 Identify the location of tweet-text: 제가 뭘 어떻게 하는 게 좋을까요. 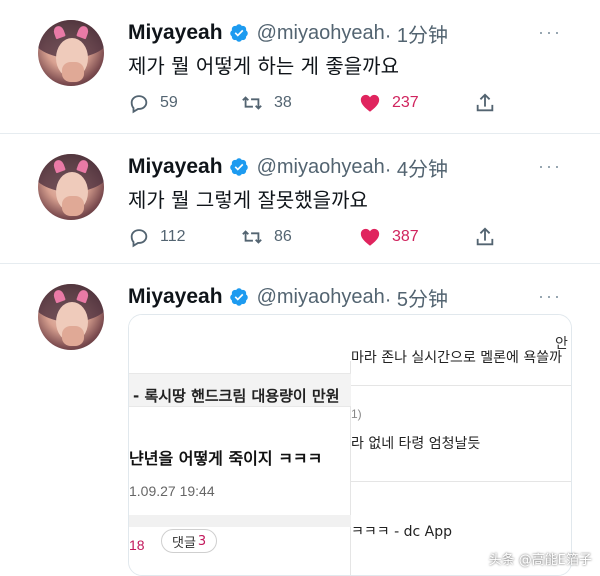
(263, 66).